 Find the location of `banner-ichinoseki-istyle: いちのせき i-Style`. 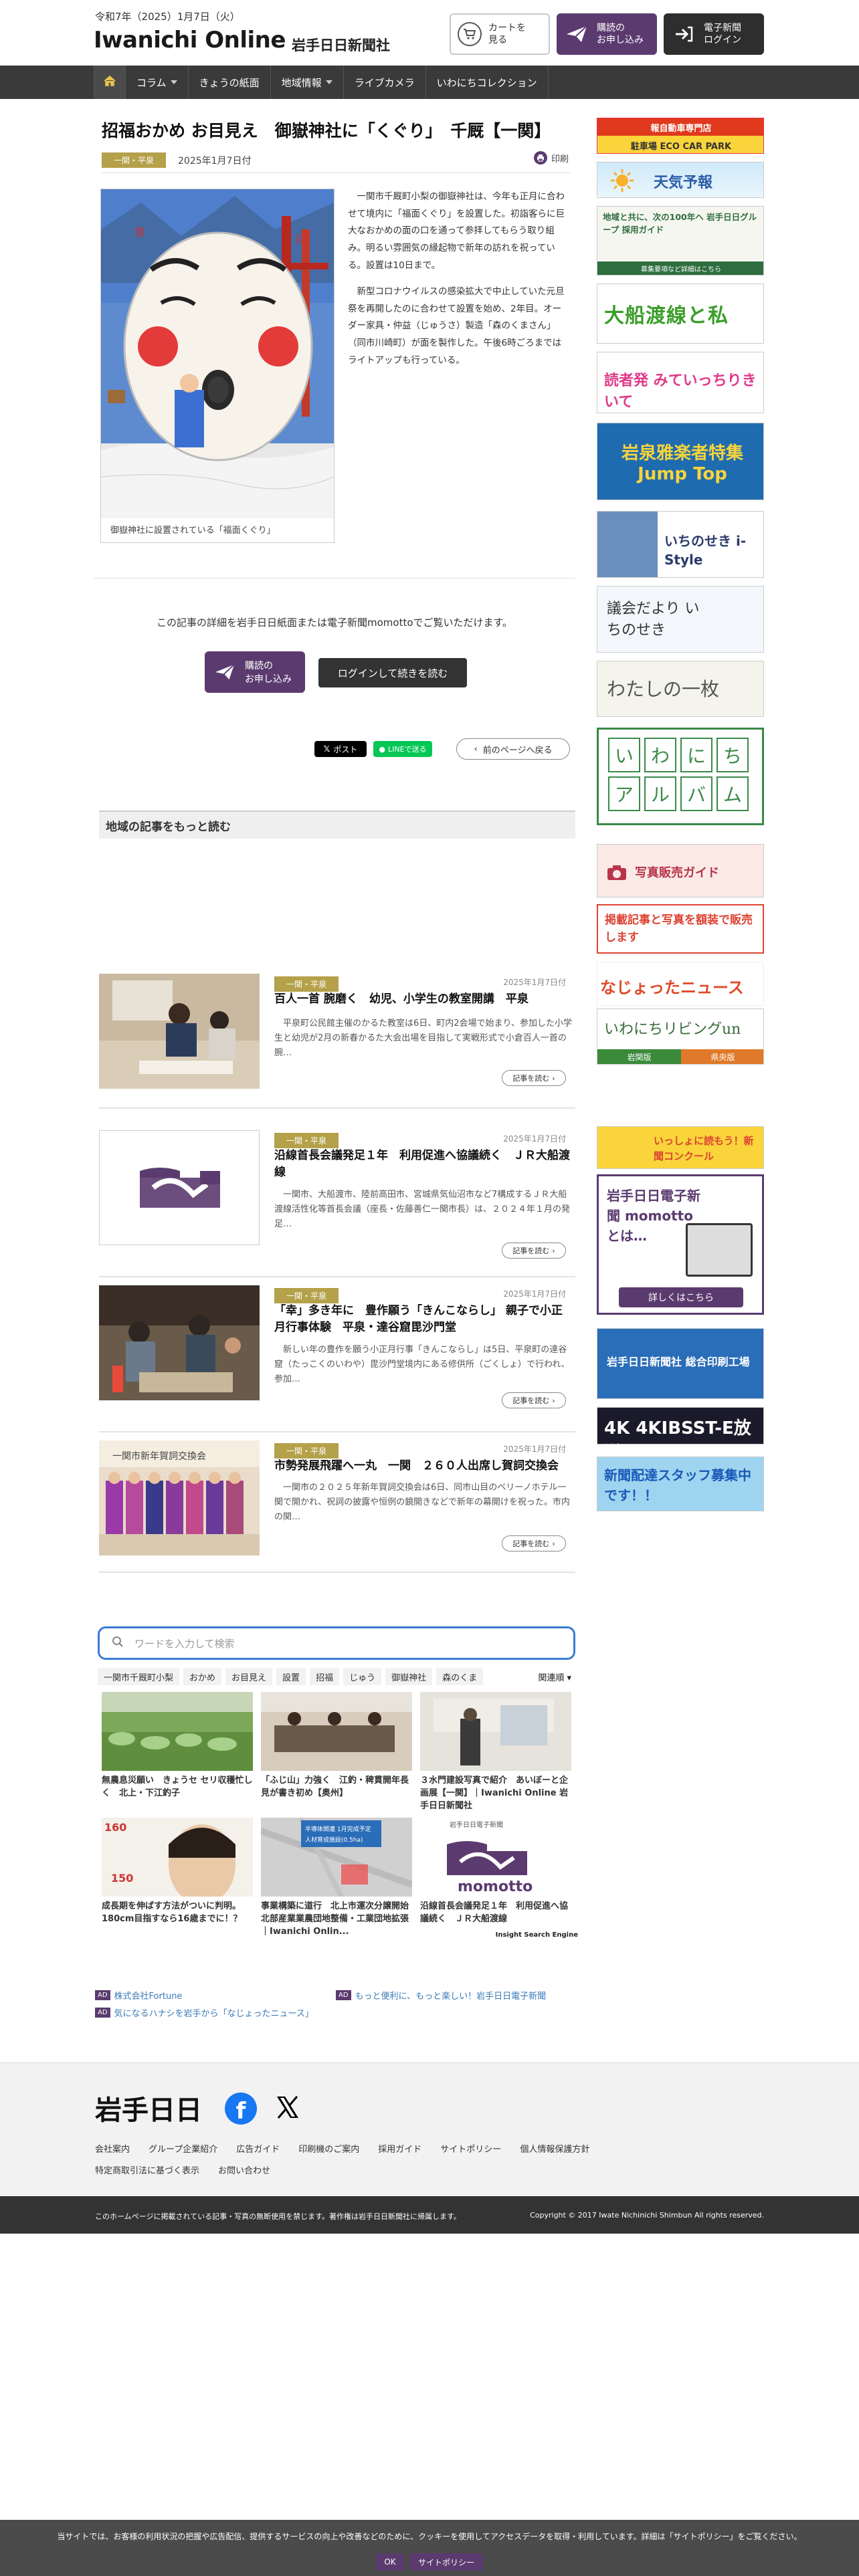

banner-ichinoseki-istyle: いちのせき i-Style is located at coordinates (680, 544).